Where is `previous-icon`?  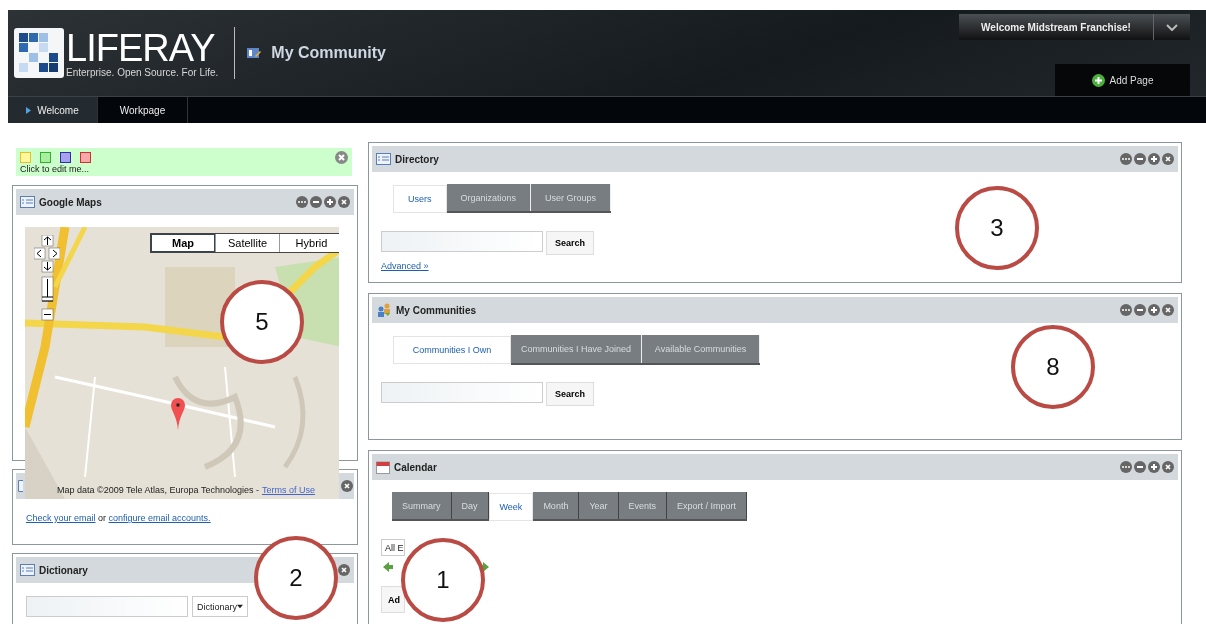 previous-icon is located at coordinates (388, 567).